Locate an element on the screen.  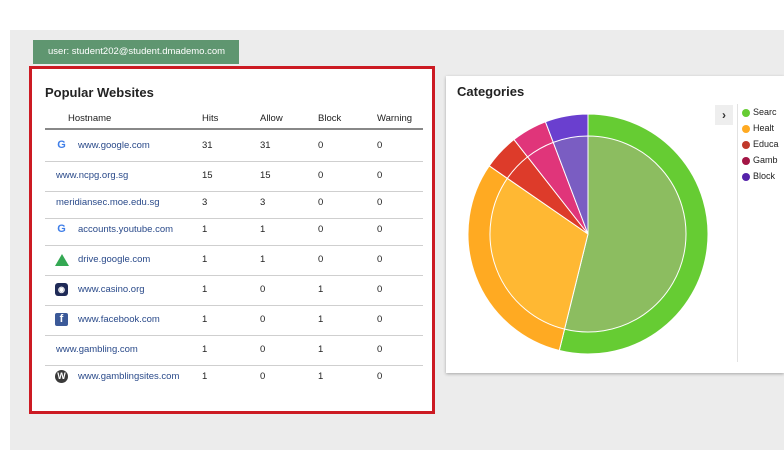
hostname-link: www.casino.org is located at coordinates (111, 290).